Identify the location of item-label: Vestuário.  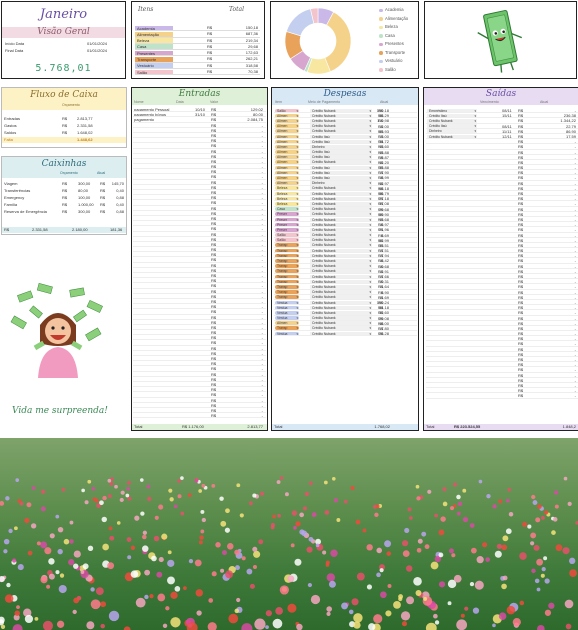
(154, 66).